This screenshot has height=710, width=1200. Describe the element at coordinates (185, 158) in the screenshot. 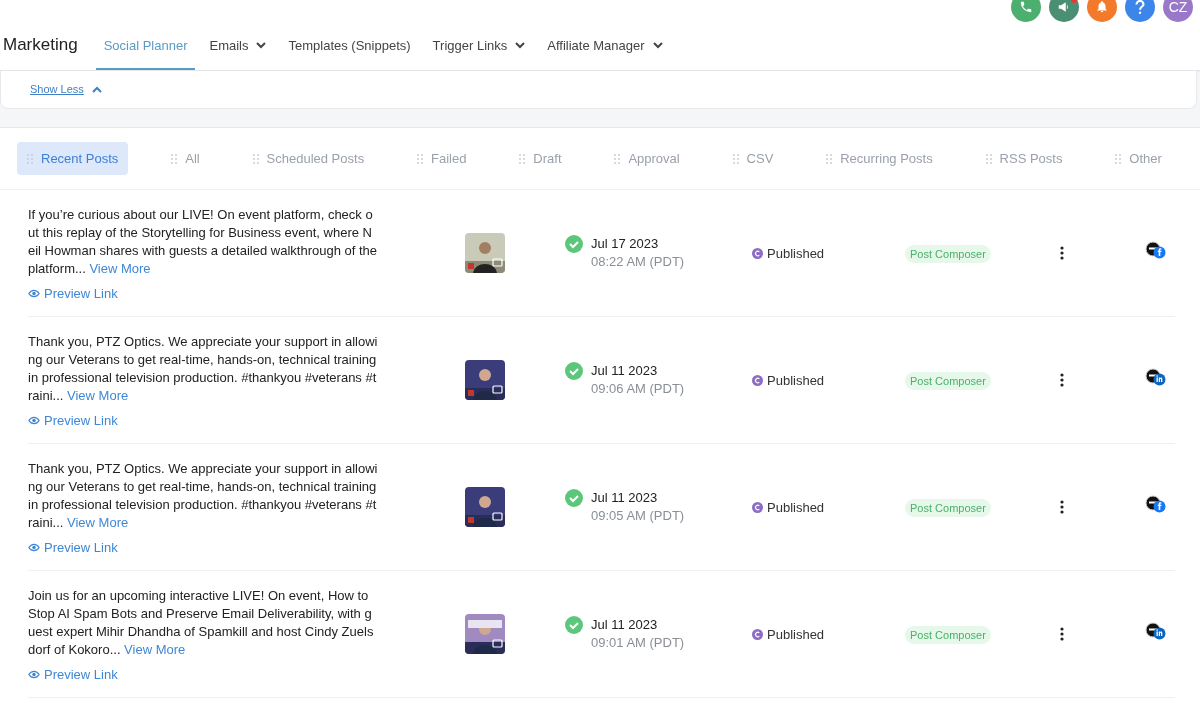

I see `filter-tab: All` at that location.